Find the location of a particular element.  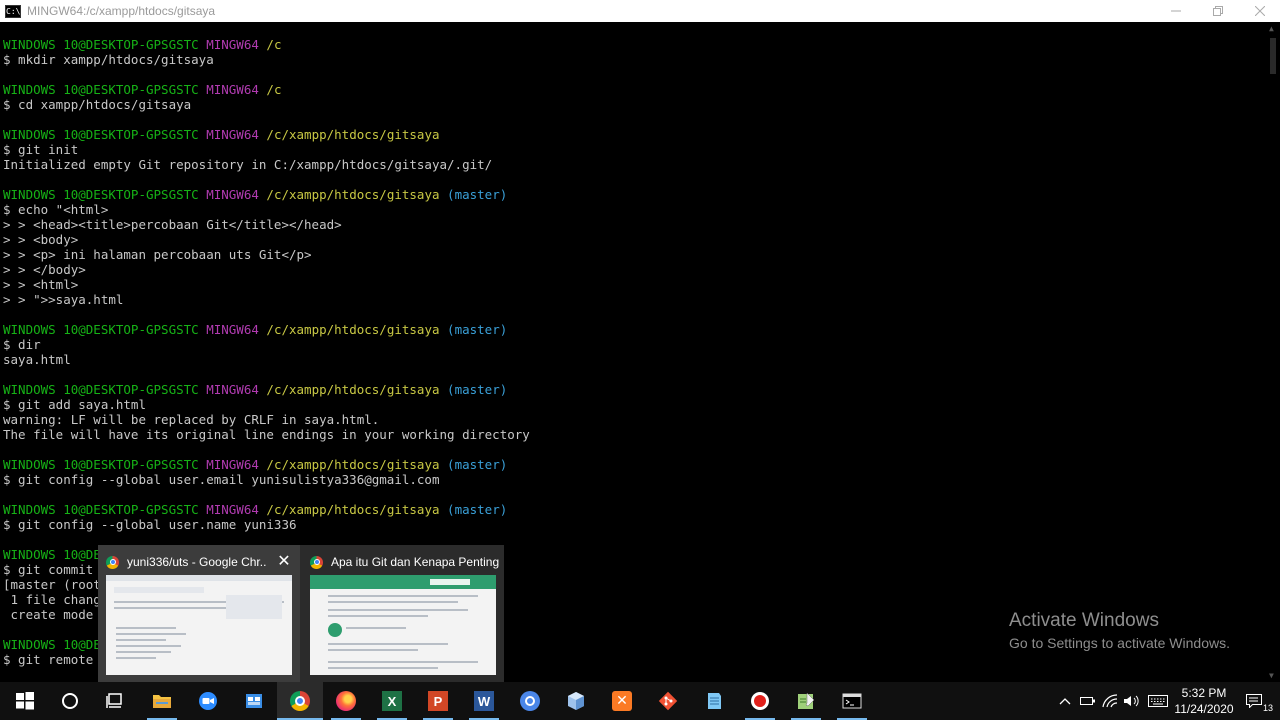

powerpoint-icon: P is located at coordinates (438, 701).